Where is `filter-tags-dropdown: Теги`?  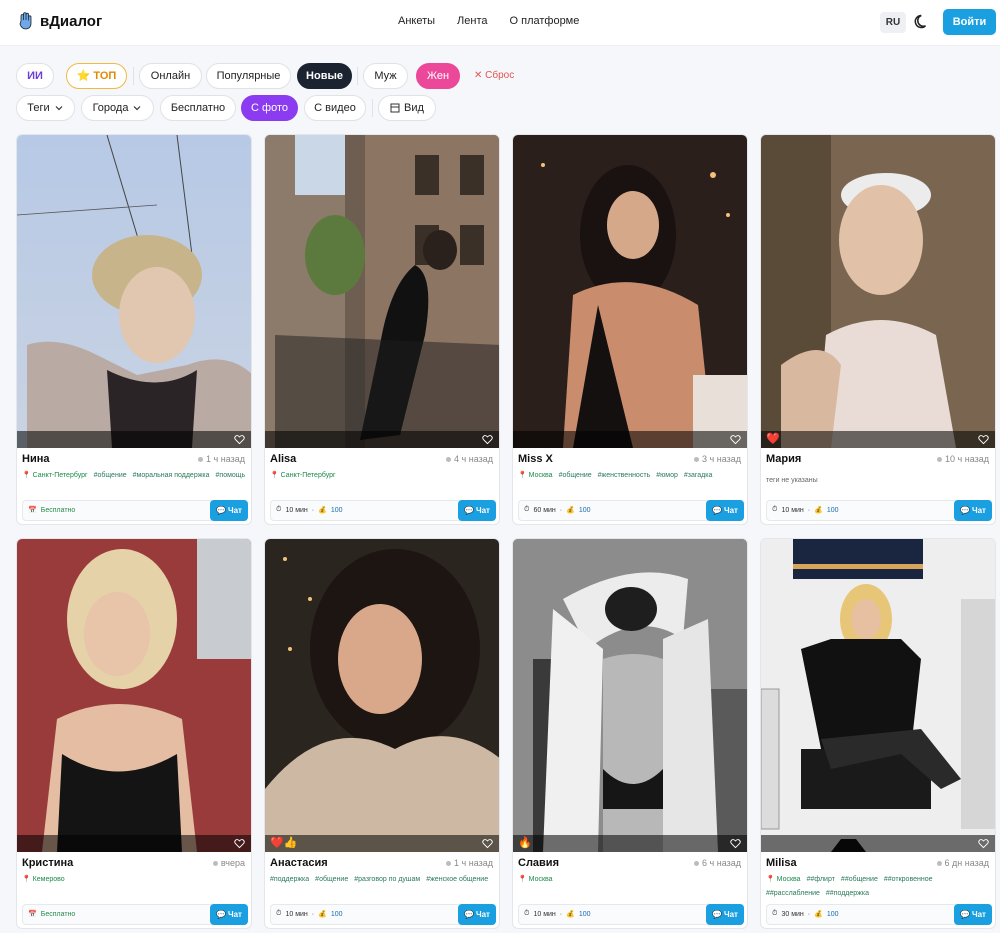
filter-tags-dropdown: Теги is located at coordinates (45, 108).